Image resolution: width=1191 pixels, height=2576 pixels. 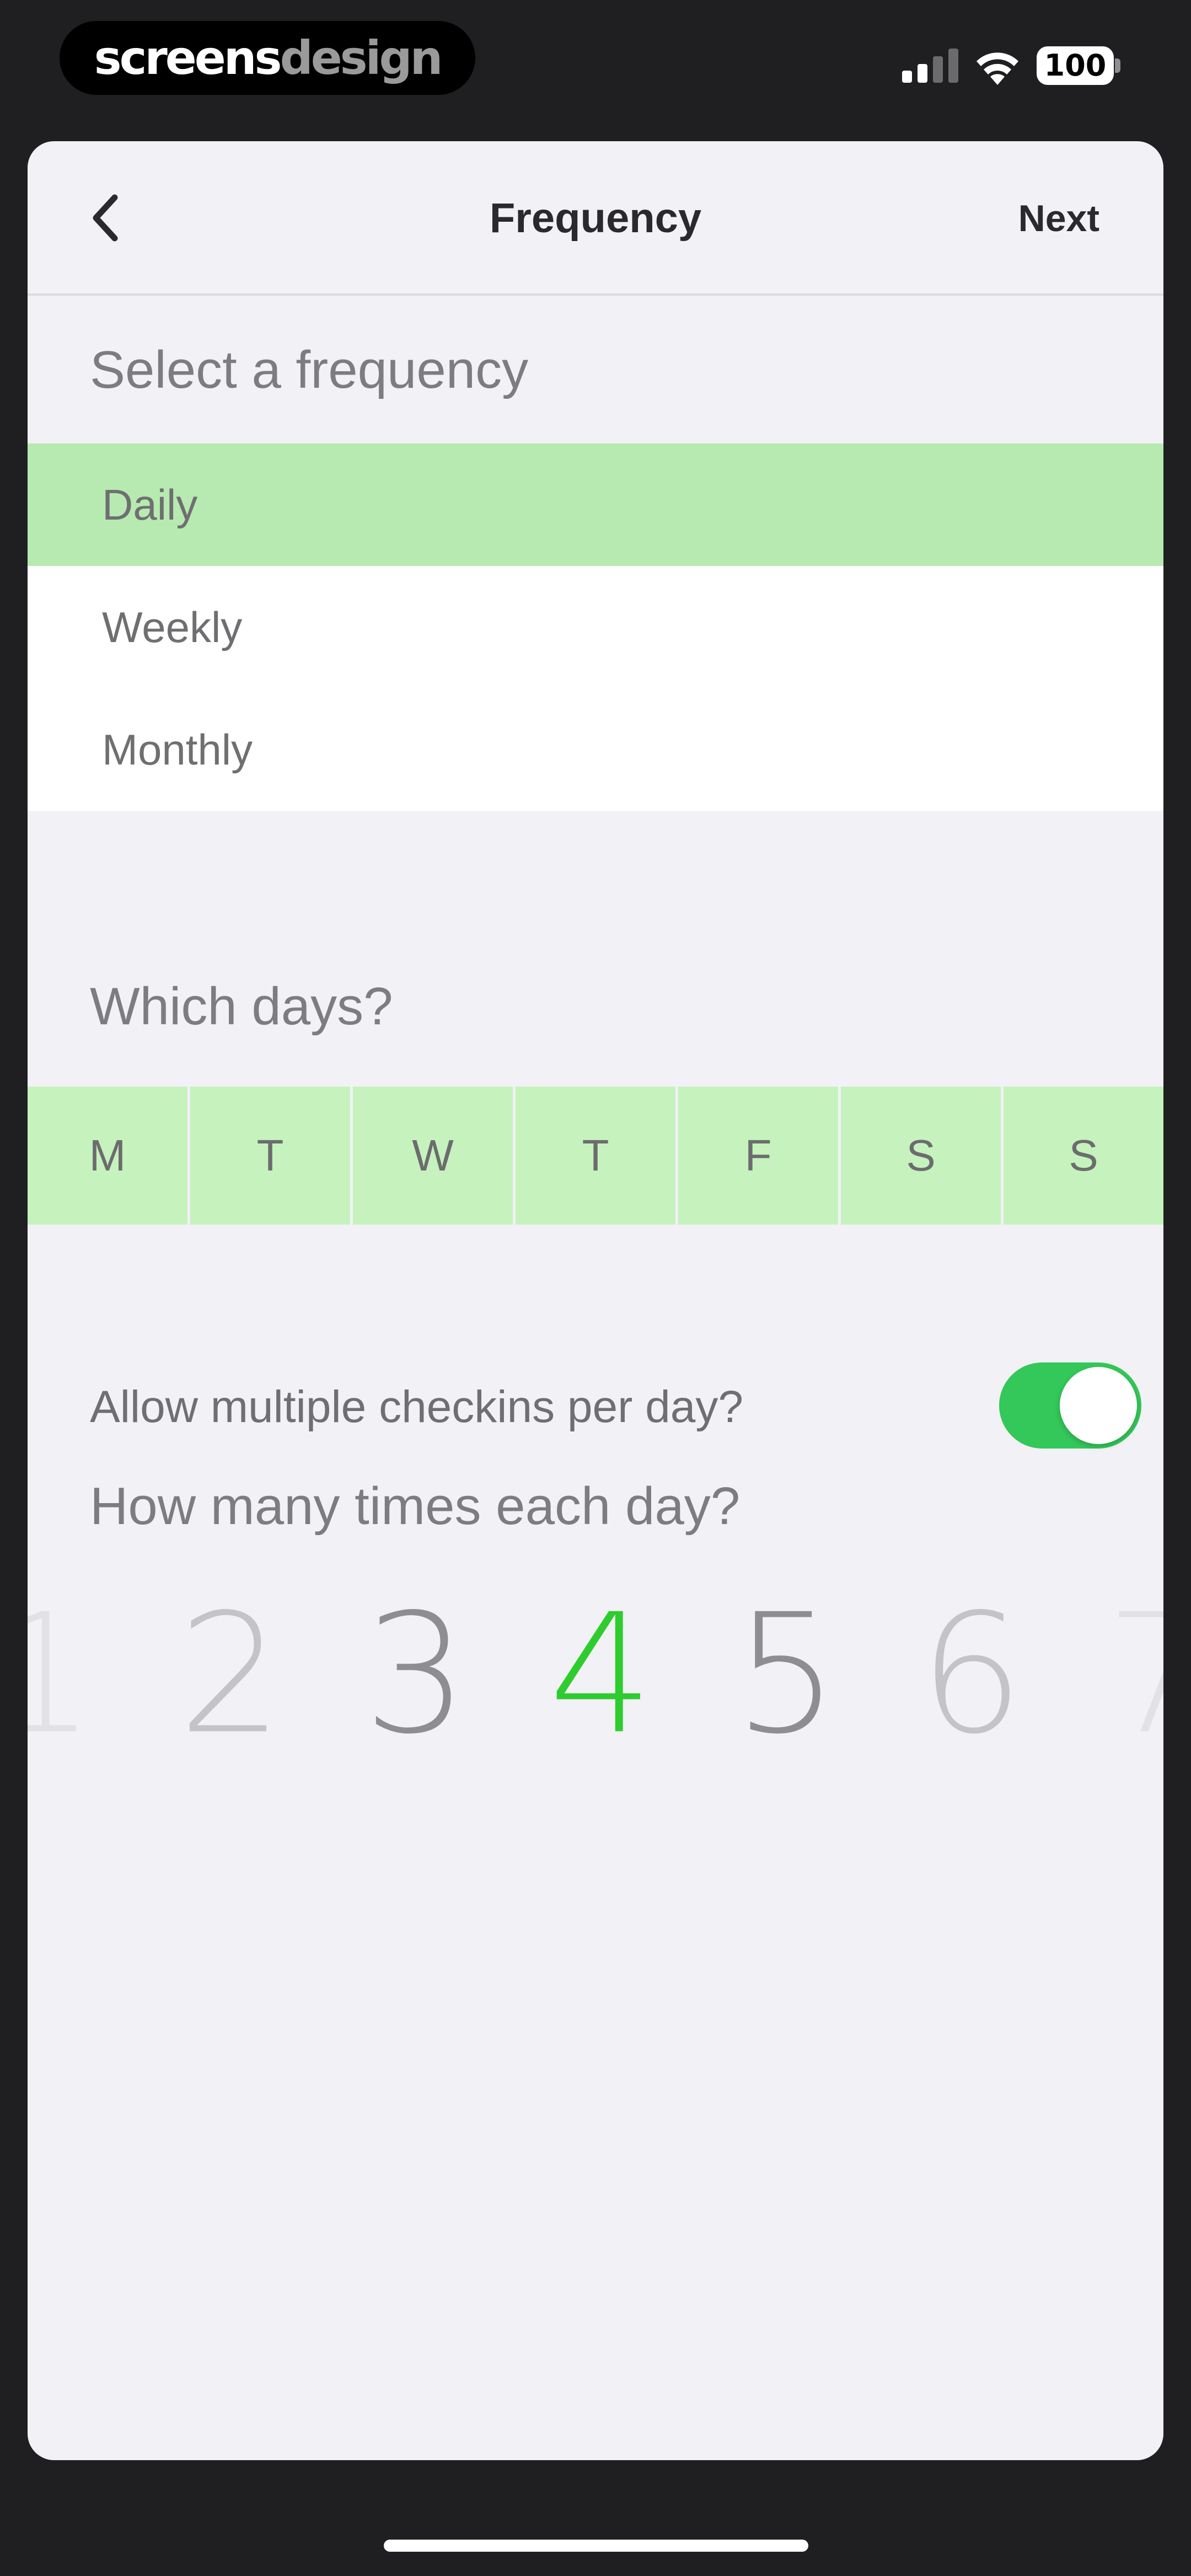 I want to click on day-toggle-monday: M, so click(x=109, y=1156).